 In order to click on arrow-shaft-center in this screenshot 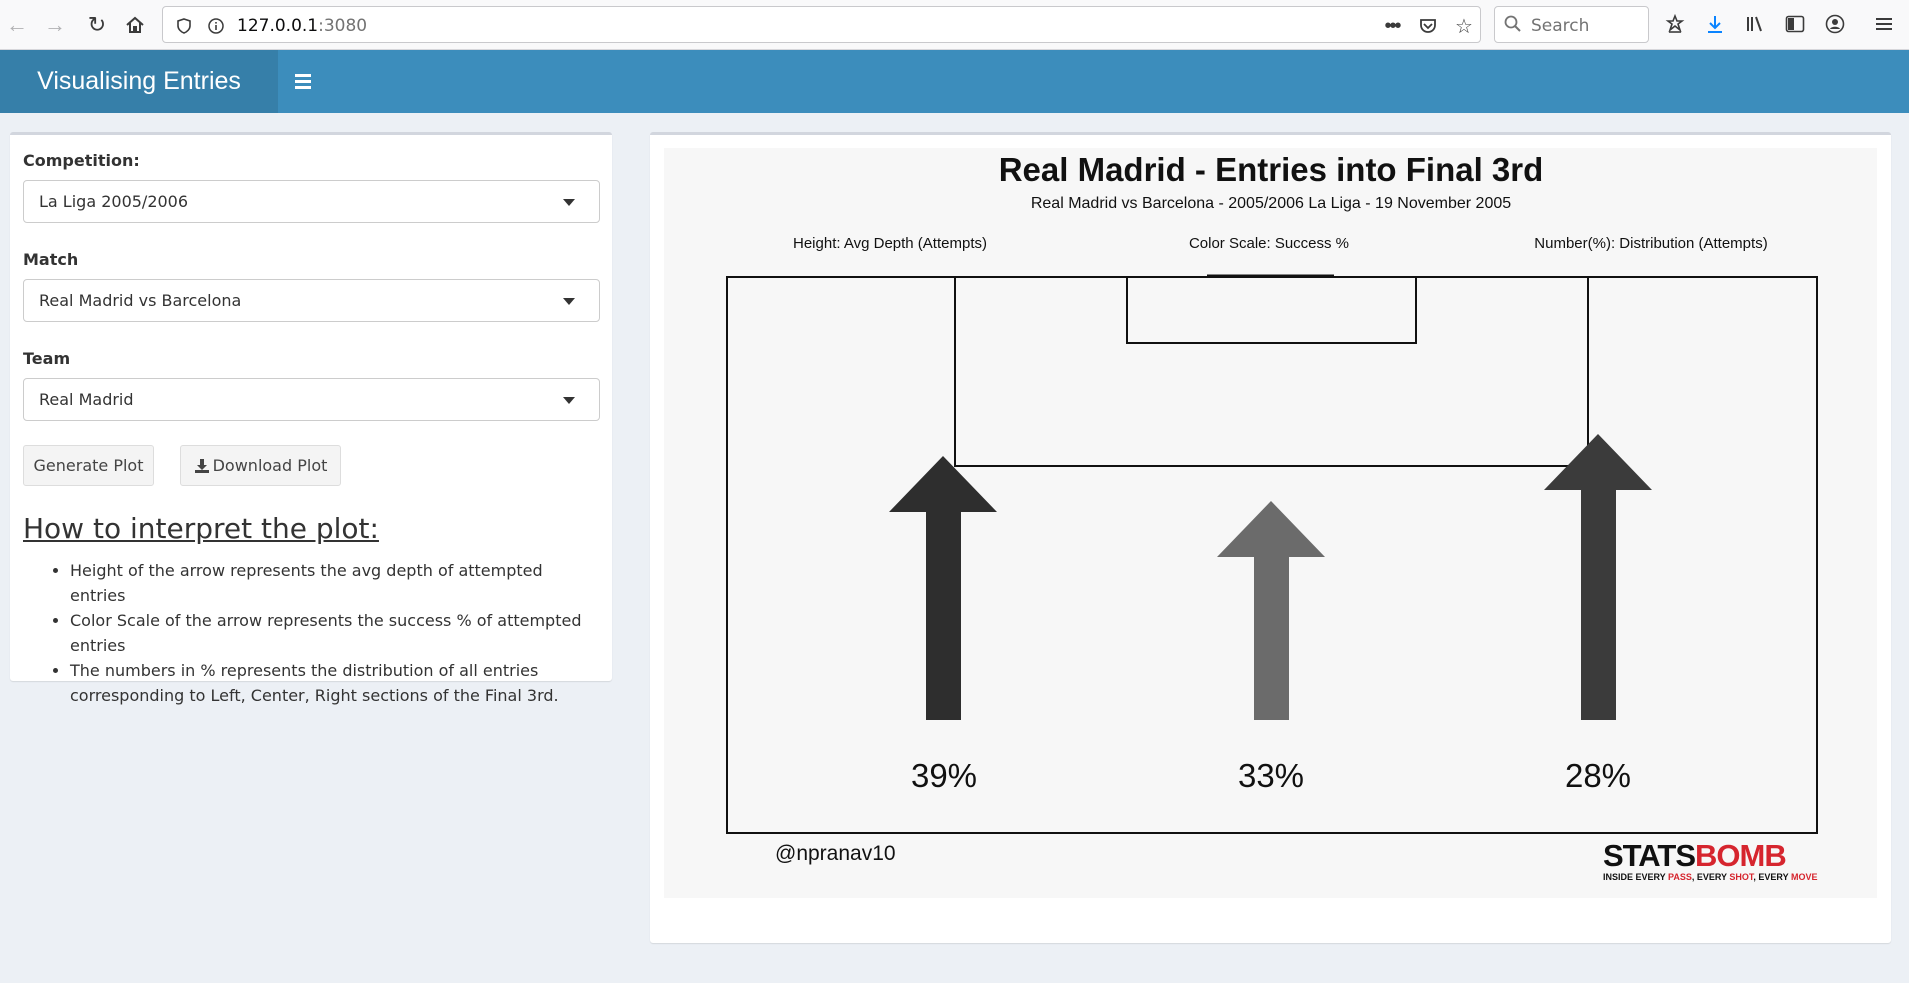, I will do `click(1271, 638)`.